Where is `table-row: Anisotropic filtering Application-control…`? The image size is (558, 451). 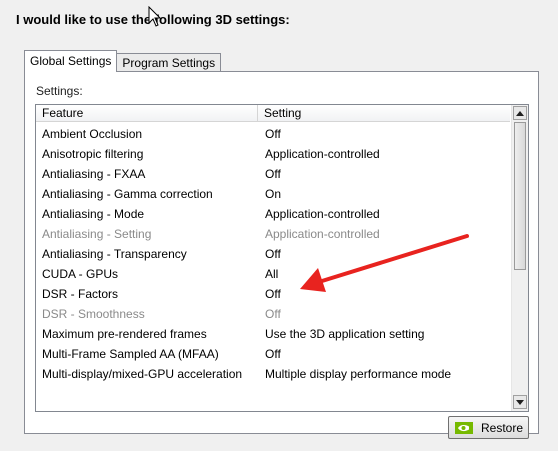
table-row: Anisotropic filtering Application-control… is located at coordinates (273, 154).